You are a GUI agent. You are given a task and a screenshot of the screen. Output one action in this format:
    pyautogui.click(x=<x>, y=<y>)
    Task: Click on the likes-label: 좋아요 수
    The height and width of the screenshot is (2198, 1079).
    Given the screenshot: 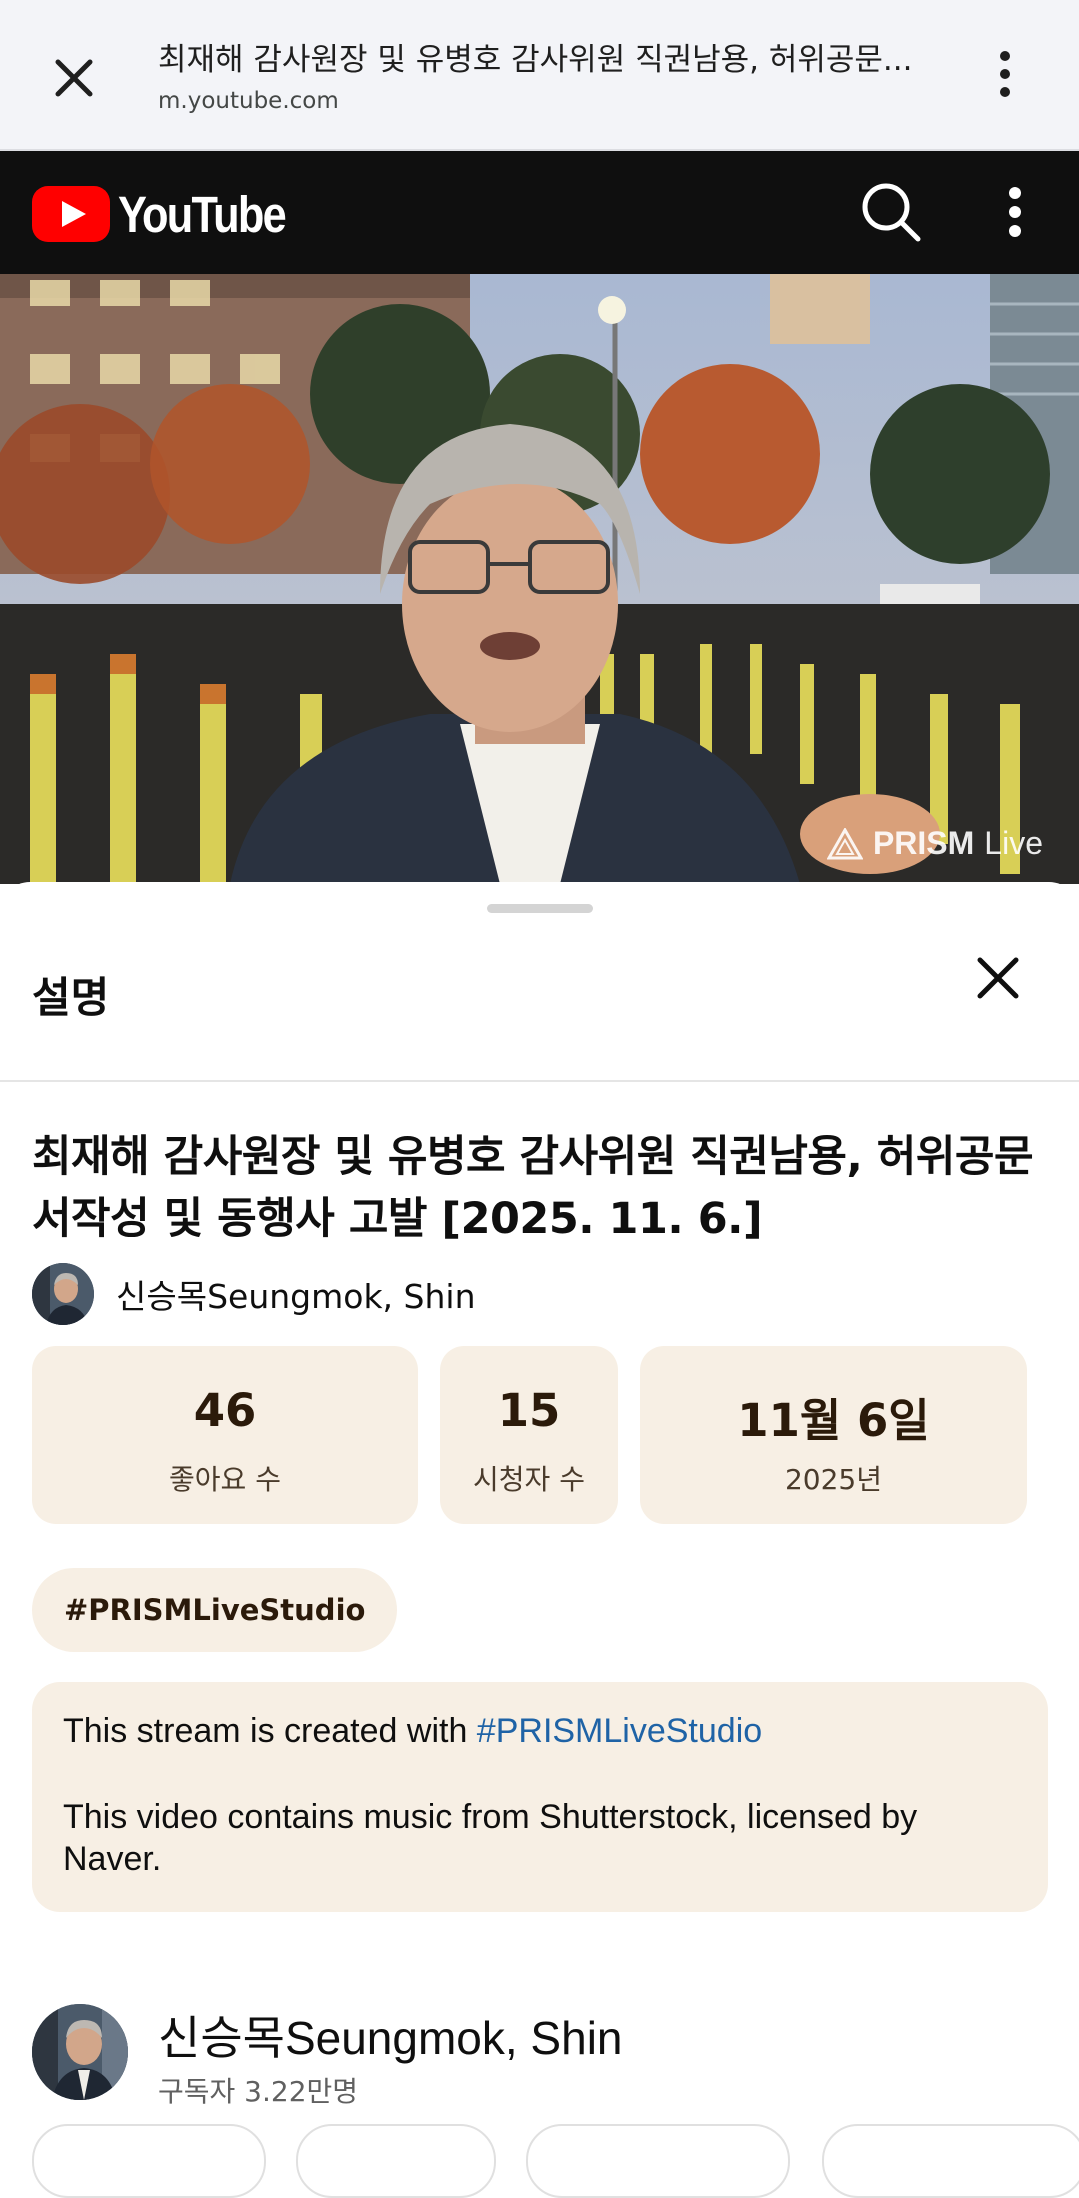 What is the action you would take?
    pyautogui.click(x=225, y=1479)
    